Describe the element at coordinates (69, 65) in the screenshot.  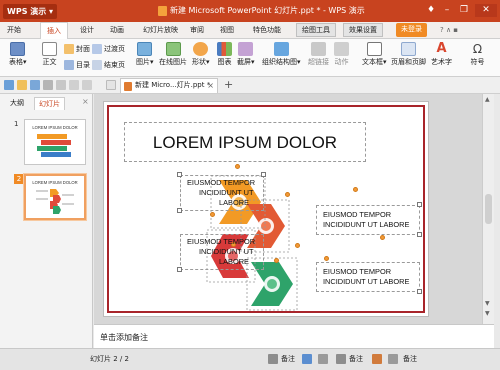
I see `catalog-icon` at that location.